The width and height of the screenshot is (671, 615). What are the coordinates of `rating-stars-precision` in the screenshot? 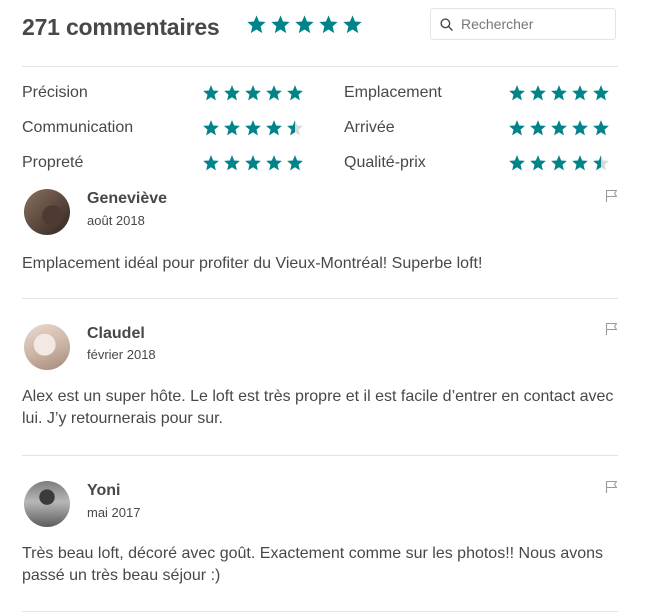 It's located at (253, 93).